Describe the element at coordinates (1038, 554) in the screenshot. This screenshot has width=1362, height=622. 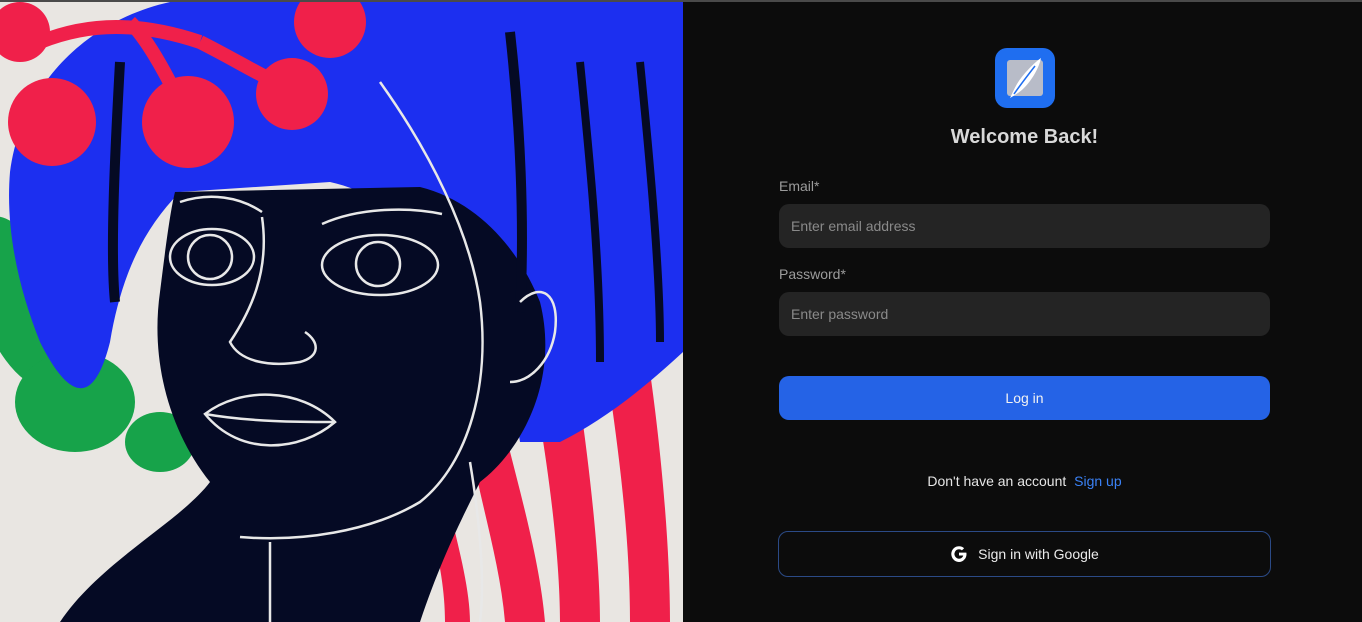
I see `google-signin-label: Sign in with Google` at that location.